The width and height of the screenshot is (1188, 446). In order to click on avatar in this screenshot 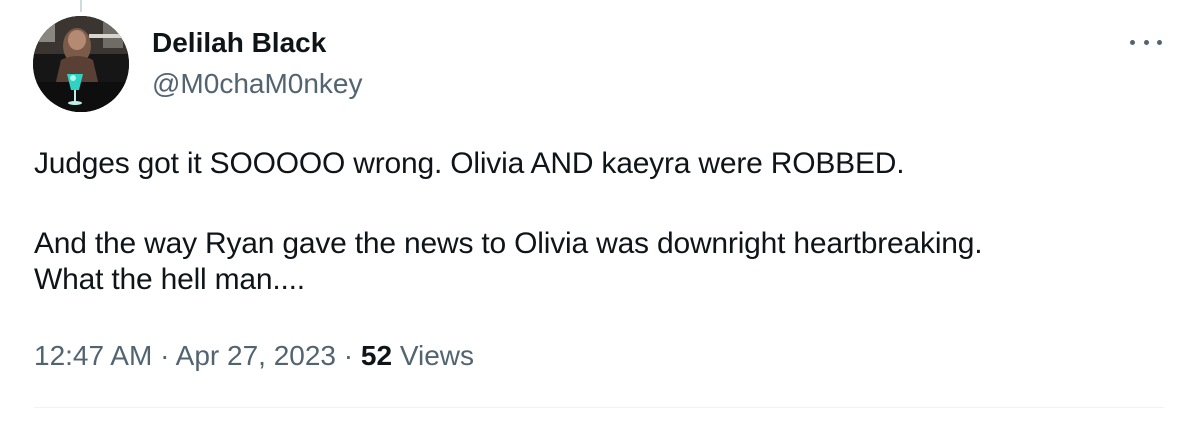, I will do `click(81, 64)`.